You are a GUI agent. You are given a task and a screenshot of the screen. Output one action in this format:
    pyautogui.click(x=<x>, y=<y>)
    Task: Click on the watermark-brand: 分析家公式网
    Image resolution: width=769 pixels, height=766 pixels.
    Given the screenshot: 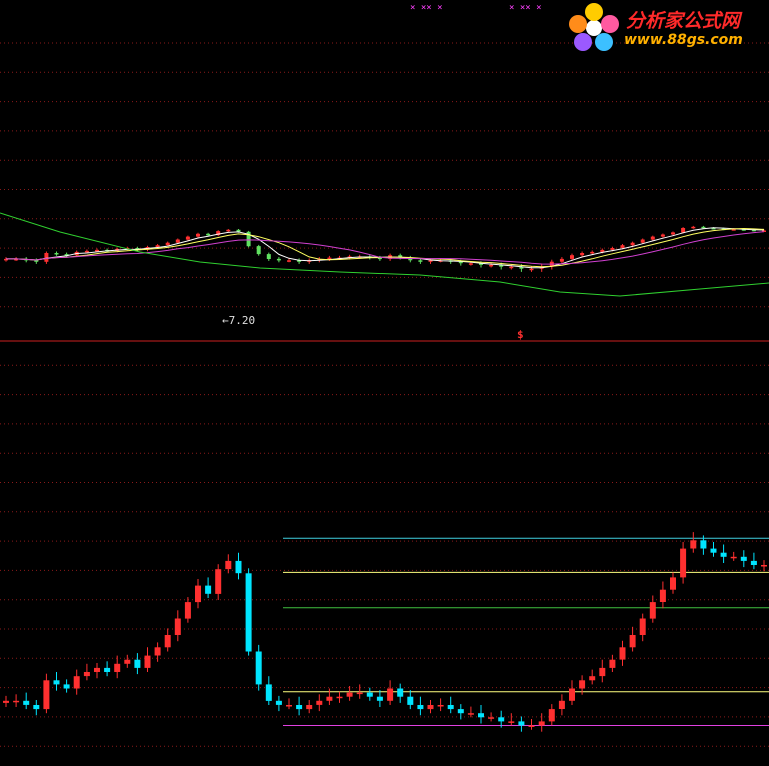 What is the action you would take?
    pyautogui.click(x=683, y=21)
    